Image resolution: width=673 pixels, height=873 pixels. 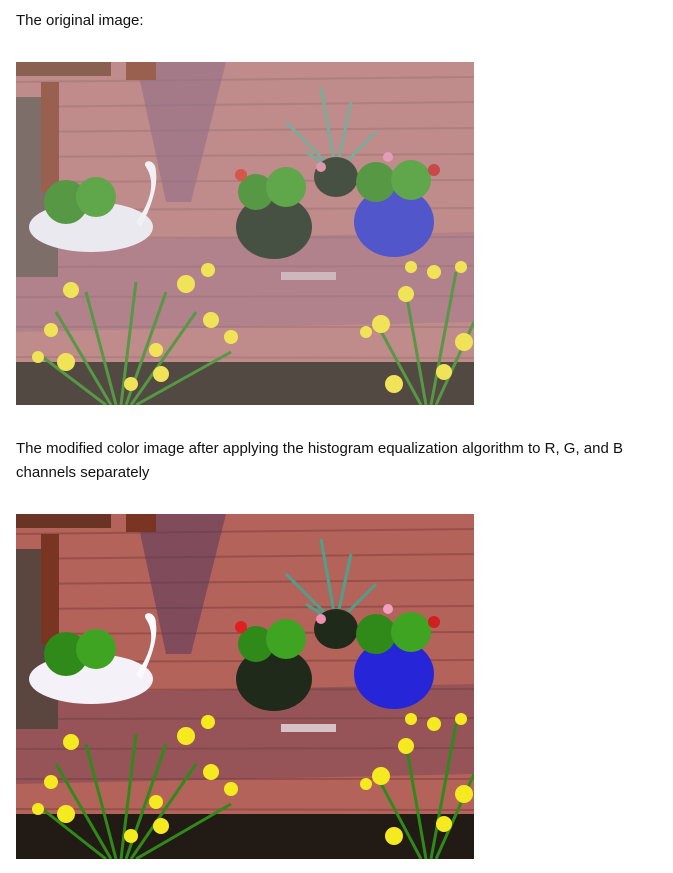 I want to click on original-image-caption: The original image:, so click(x=80, y=20).